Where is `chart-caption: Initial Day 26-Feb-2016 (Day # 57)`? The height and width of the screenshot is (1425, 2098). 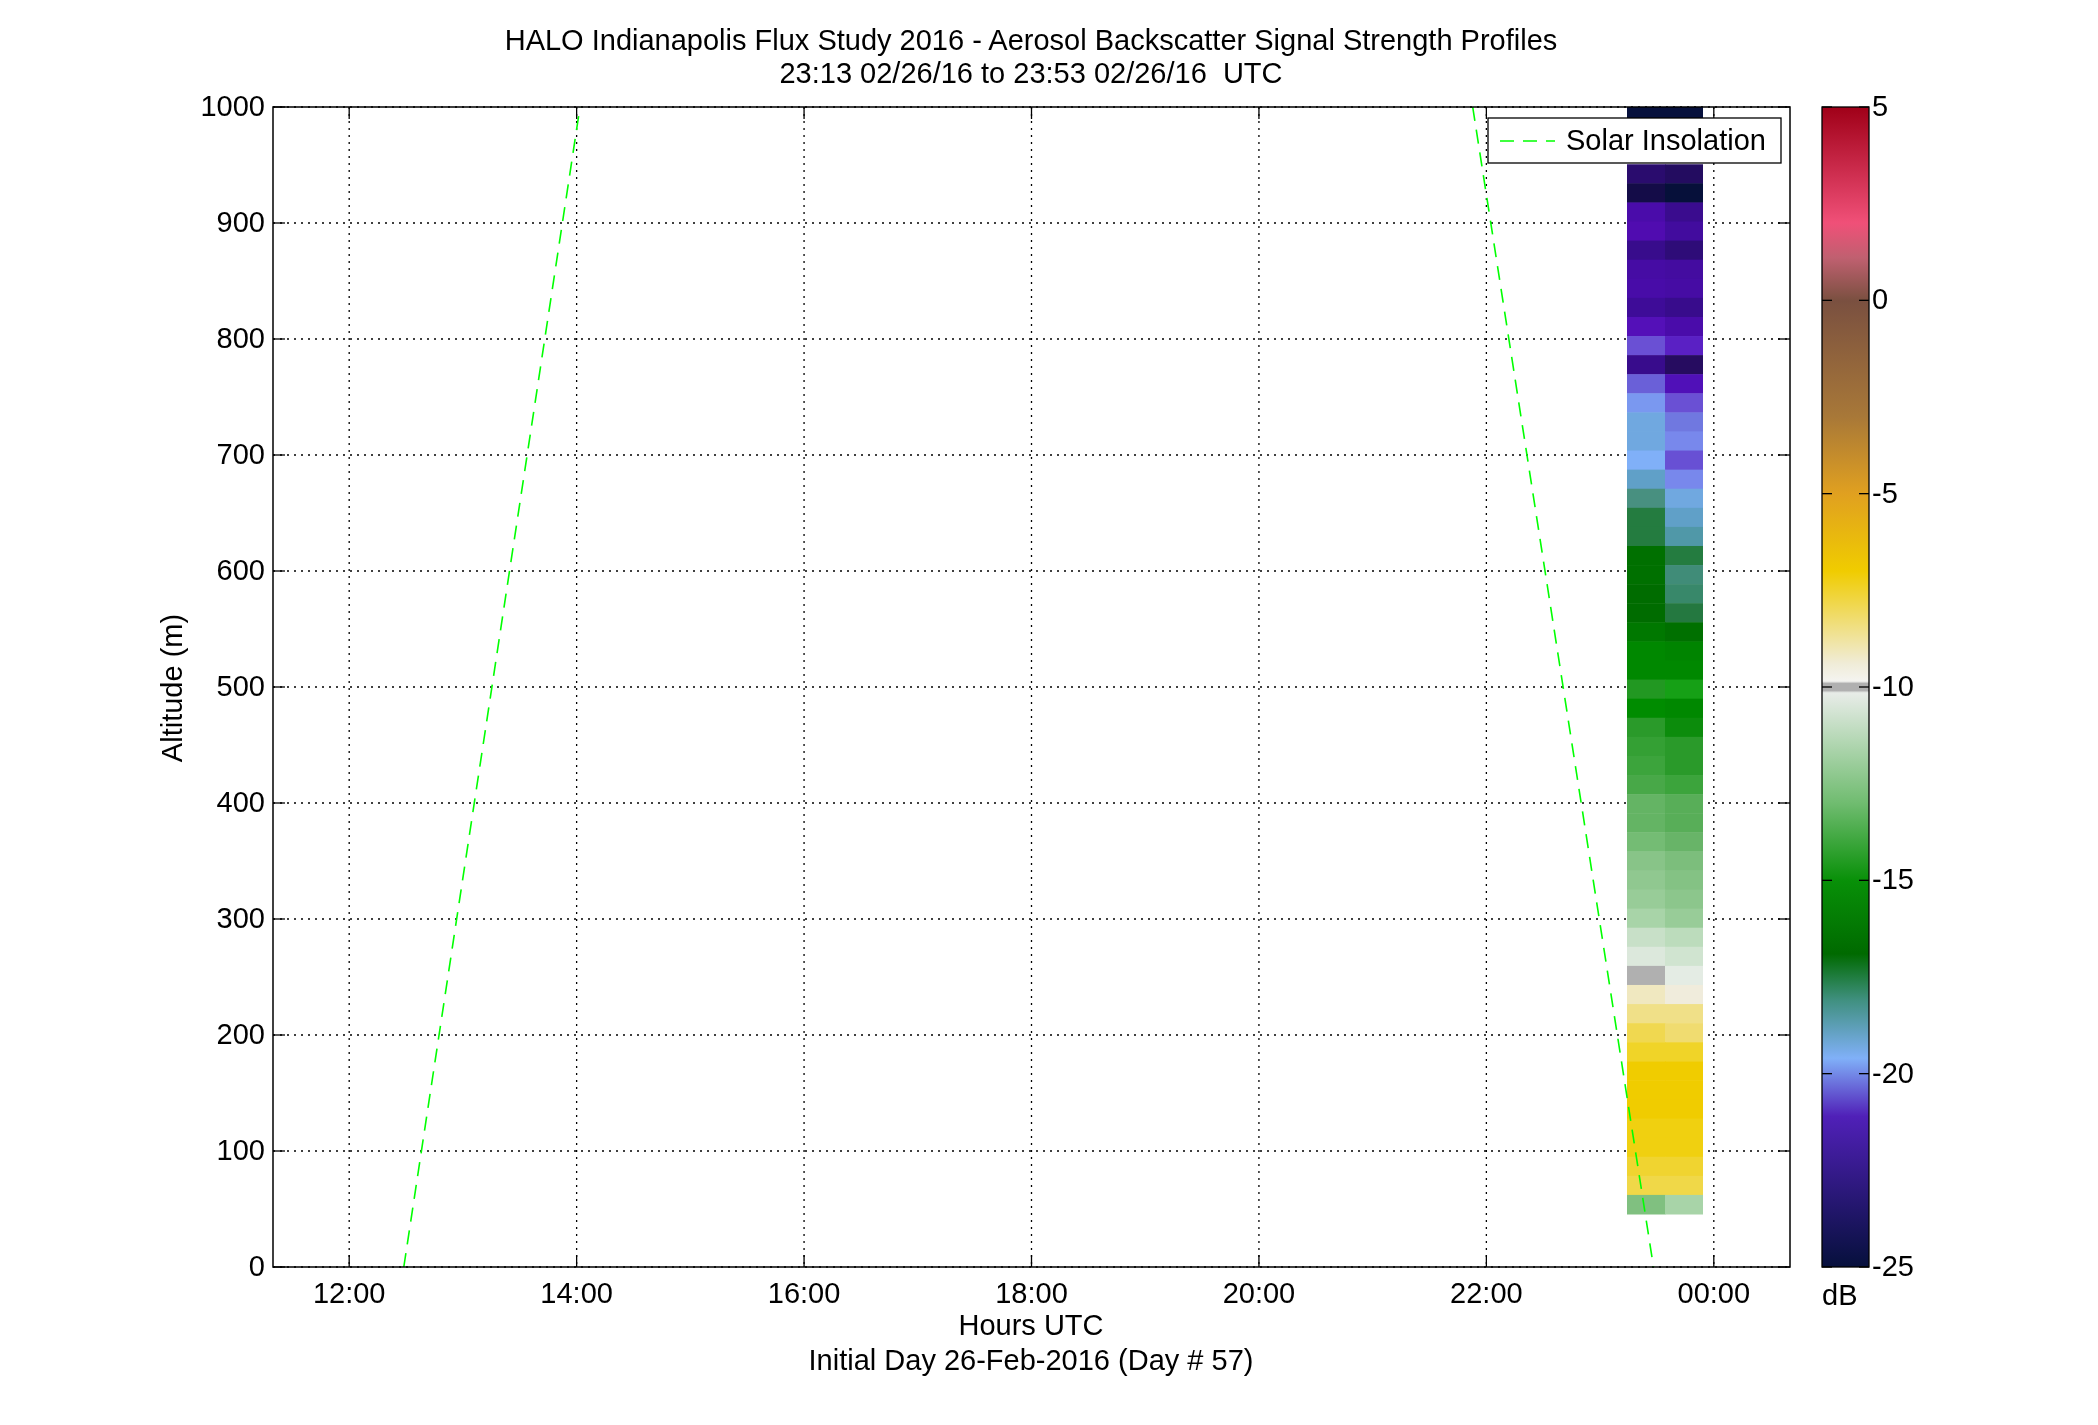 chart-caption: Initial Day 26-Feb-2016 (Day # 57) is located at coordinates (1031, 1360).